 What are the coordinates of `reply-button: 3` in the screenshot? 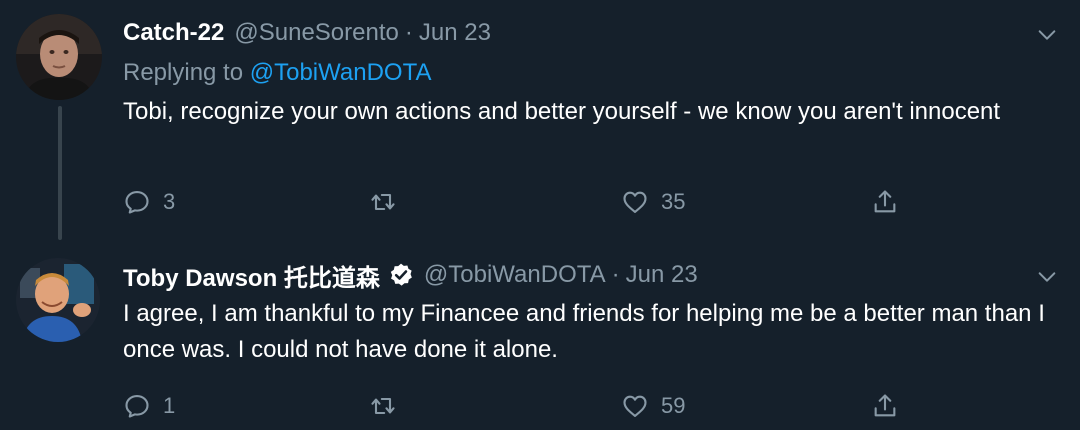 It's located at (149, 202).